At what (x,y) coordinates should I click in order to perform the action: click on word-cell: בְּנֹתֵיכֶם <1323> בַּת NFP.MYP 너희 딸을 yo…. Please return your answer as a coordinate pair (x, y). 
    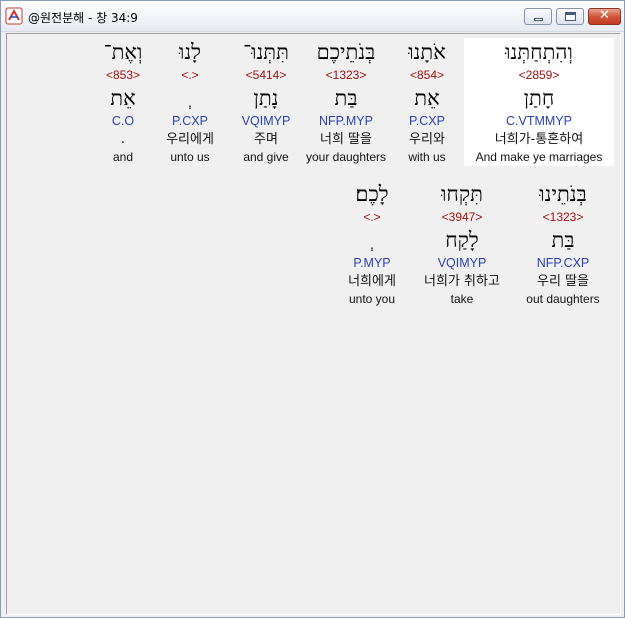
    Looking at the image, I should click on (346, 102).